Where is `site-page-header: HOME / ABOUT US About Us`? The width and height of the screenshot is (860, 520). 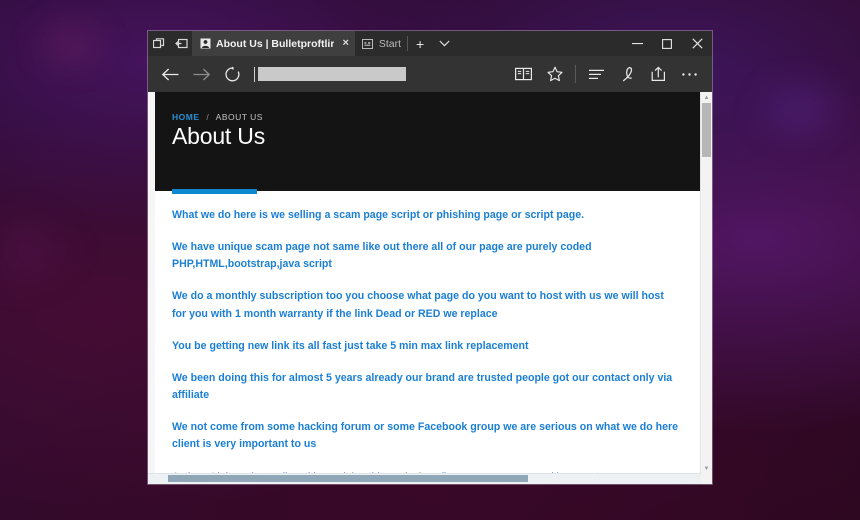 site-page-header: HOME / ABOUT US About Us is located at coordinates (428, 143).